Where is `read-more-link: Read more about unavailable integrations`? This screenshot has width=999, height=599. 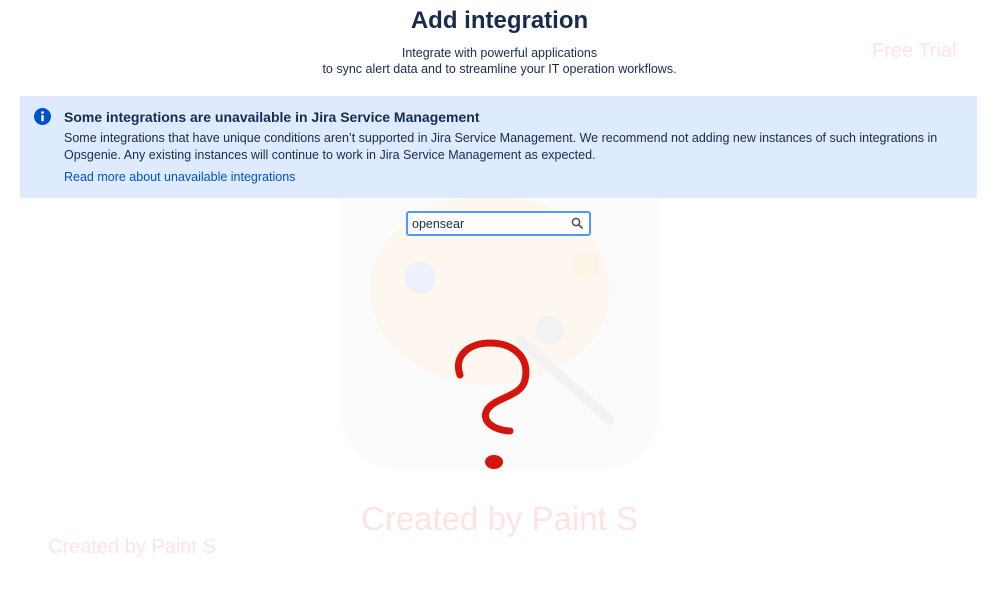 read-more-link: Read more about unavailable integrations is located at coordinates (179, 177).